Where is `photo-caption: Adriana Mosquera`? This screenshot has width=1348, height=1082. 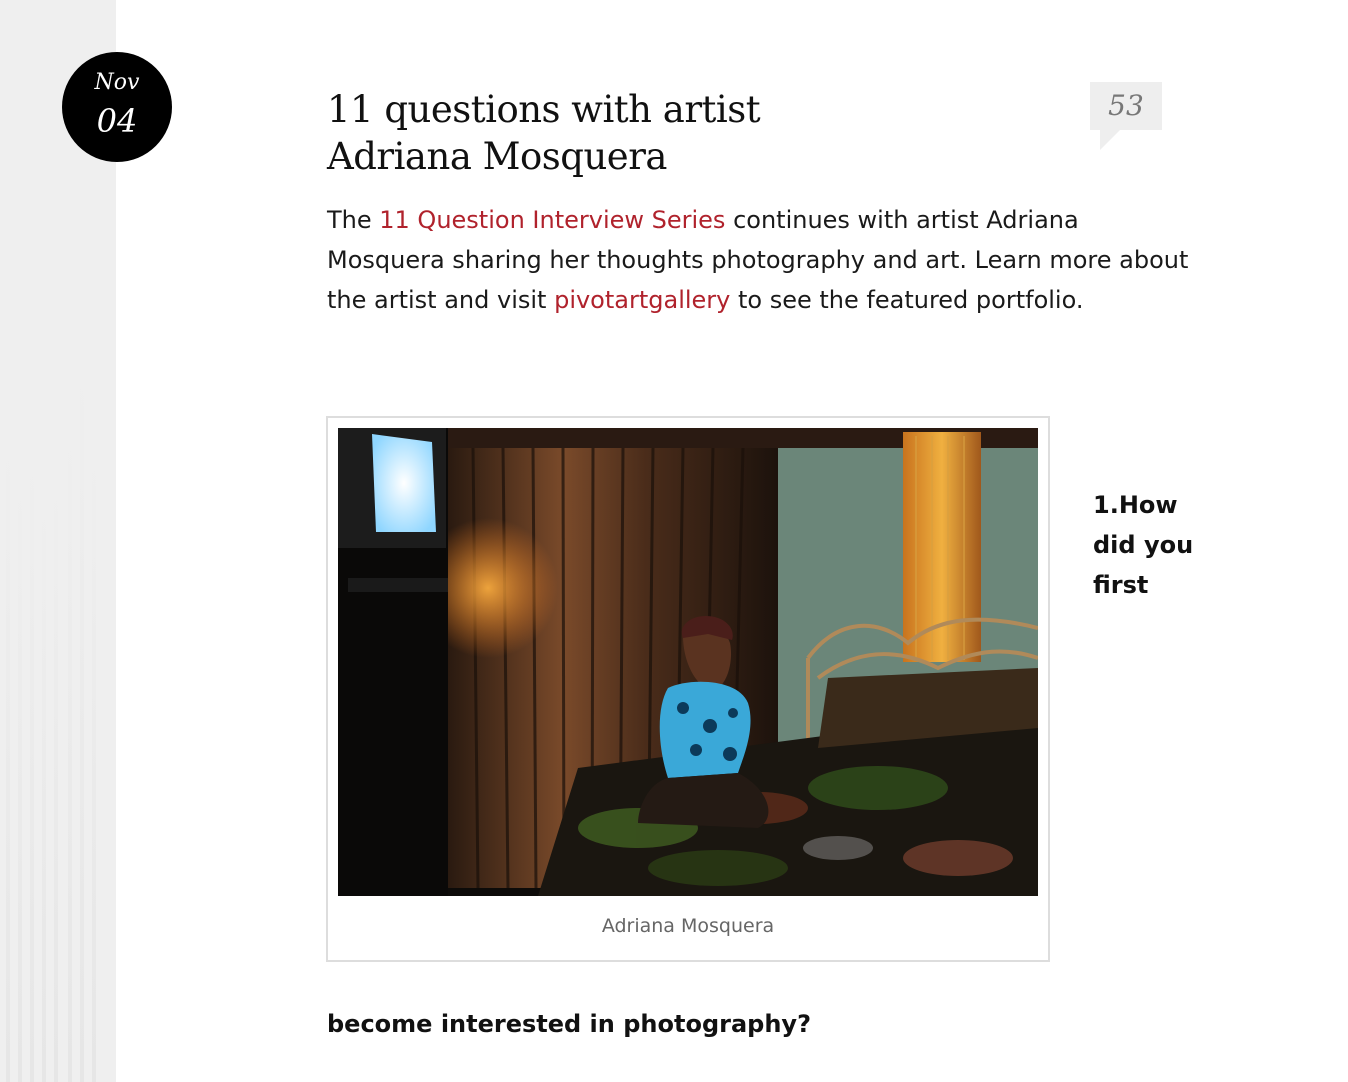 photo-caption: Adriana Mosquera is located at coordinates (688, 926).